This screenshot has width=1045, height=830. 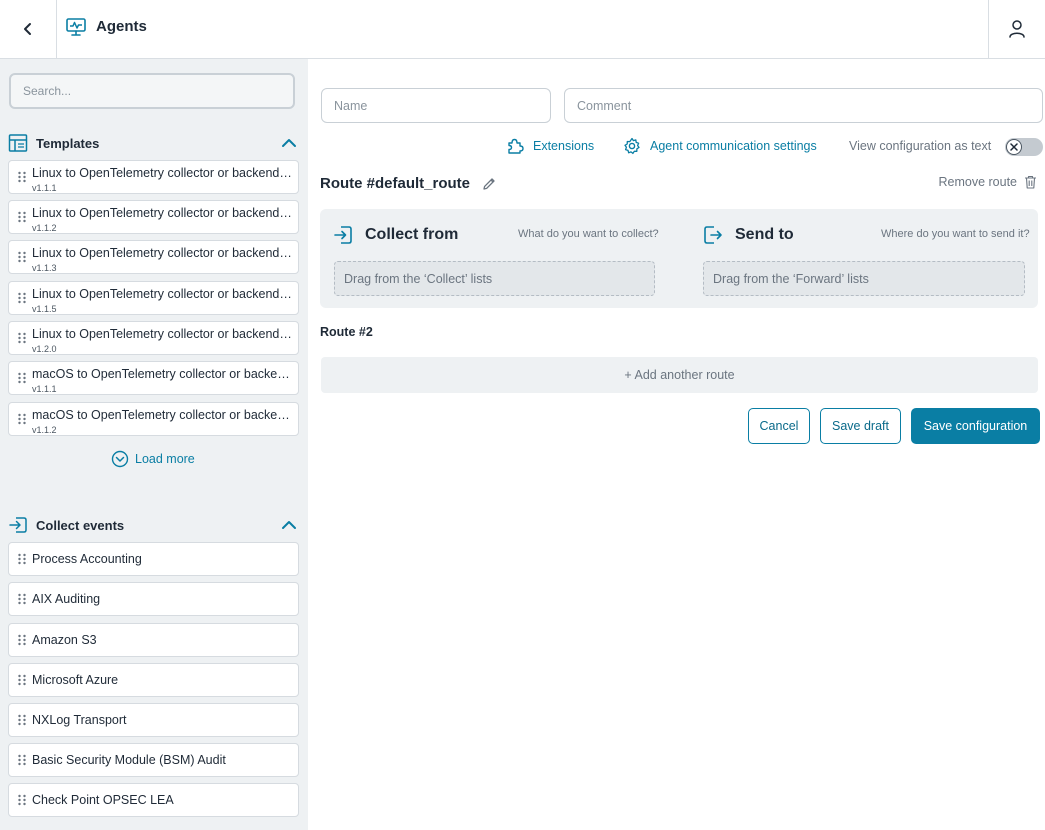 What do you see at coordinates (44, 309) in the screenshot?
I see `template-version: v1.1.5` at bounding box center [44, 309].